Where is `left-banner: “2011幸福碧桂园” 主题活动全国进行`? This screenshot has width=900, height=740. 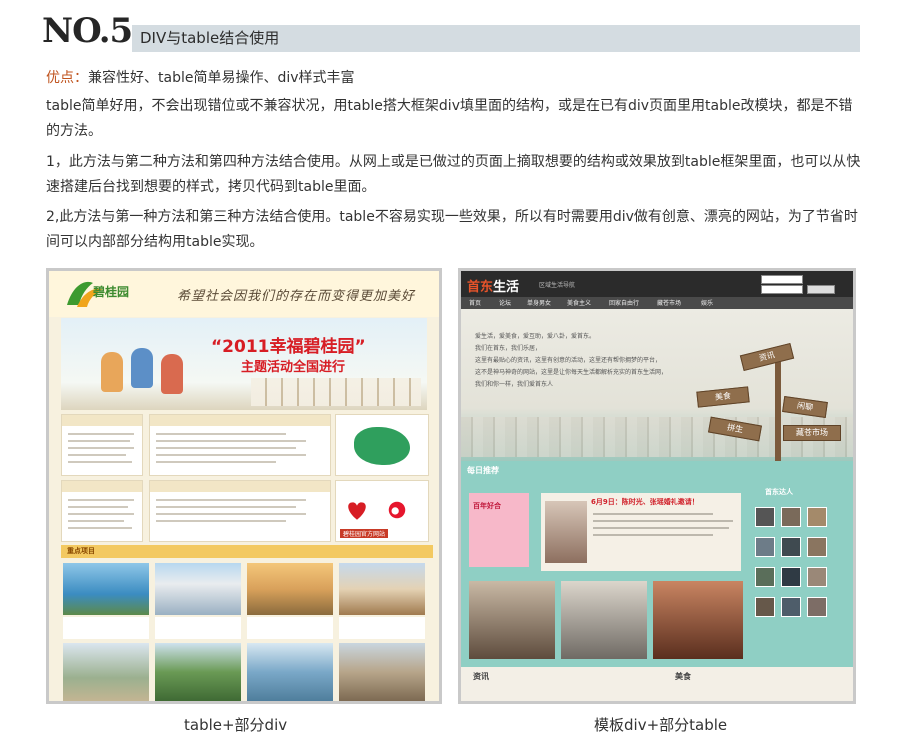 left-banner: “2011幸福碧桂园” 主题活动全国进行 is located at coordinates (244, 364).